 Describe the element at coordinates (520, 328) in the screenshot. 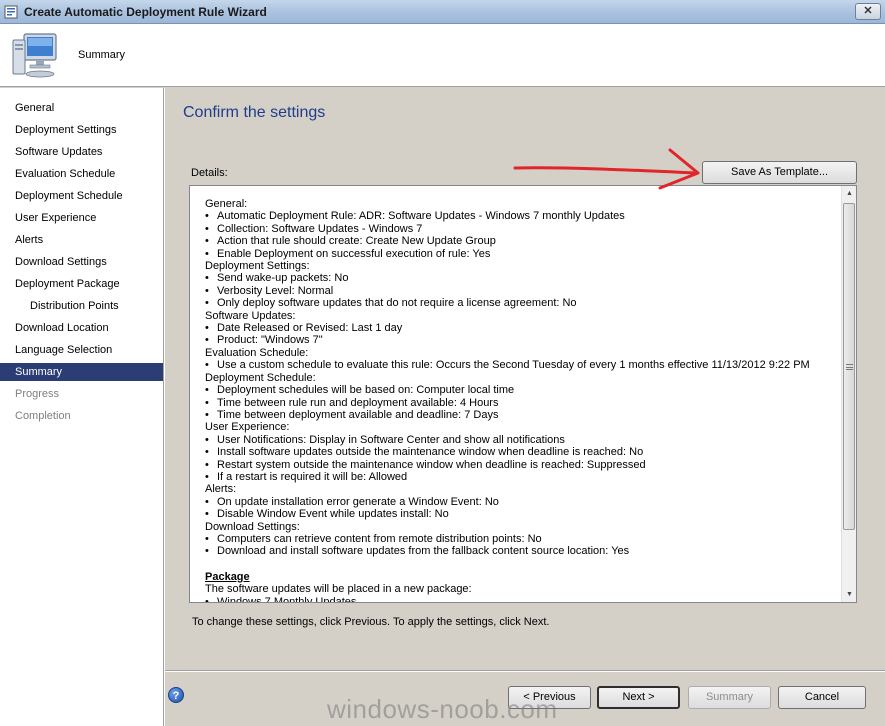

I see `details-item: Date Released or Revised: Last 1 day` at that location.